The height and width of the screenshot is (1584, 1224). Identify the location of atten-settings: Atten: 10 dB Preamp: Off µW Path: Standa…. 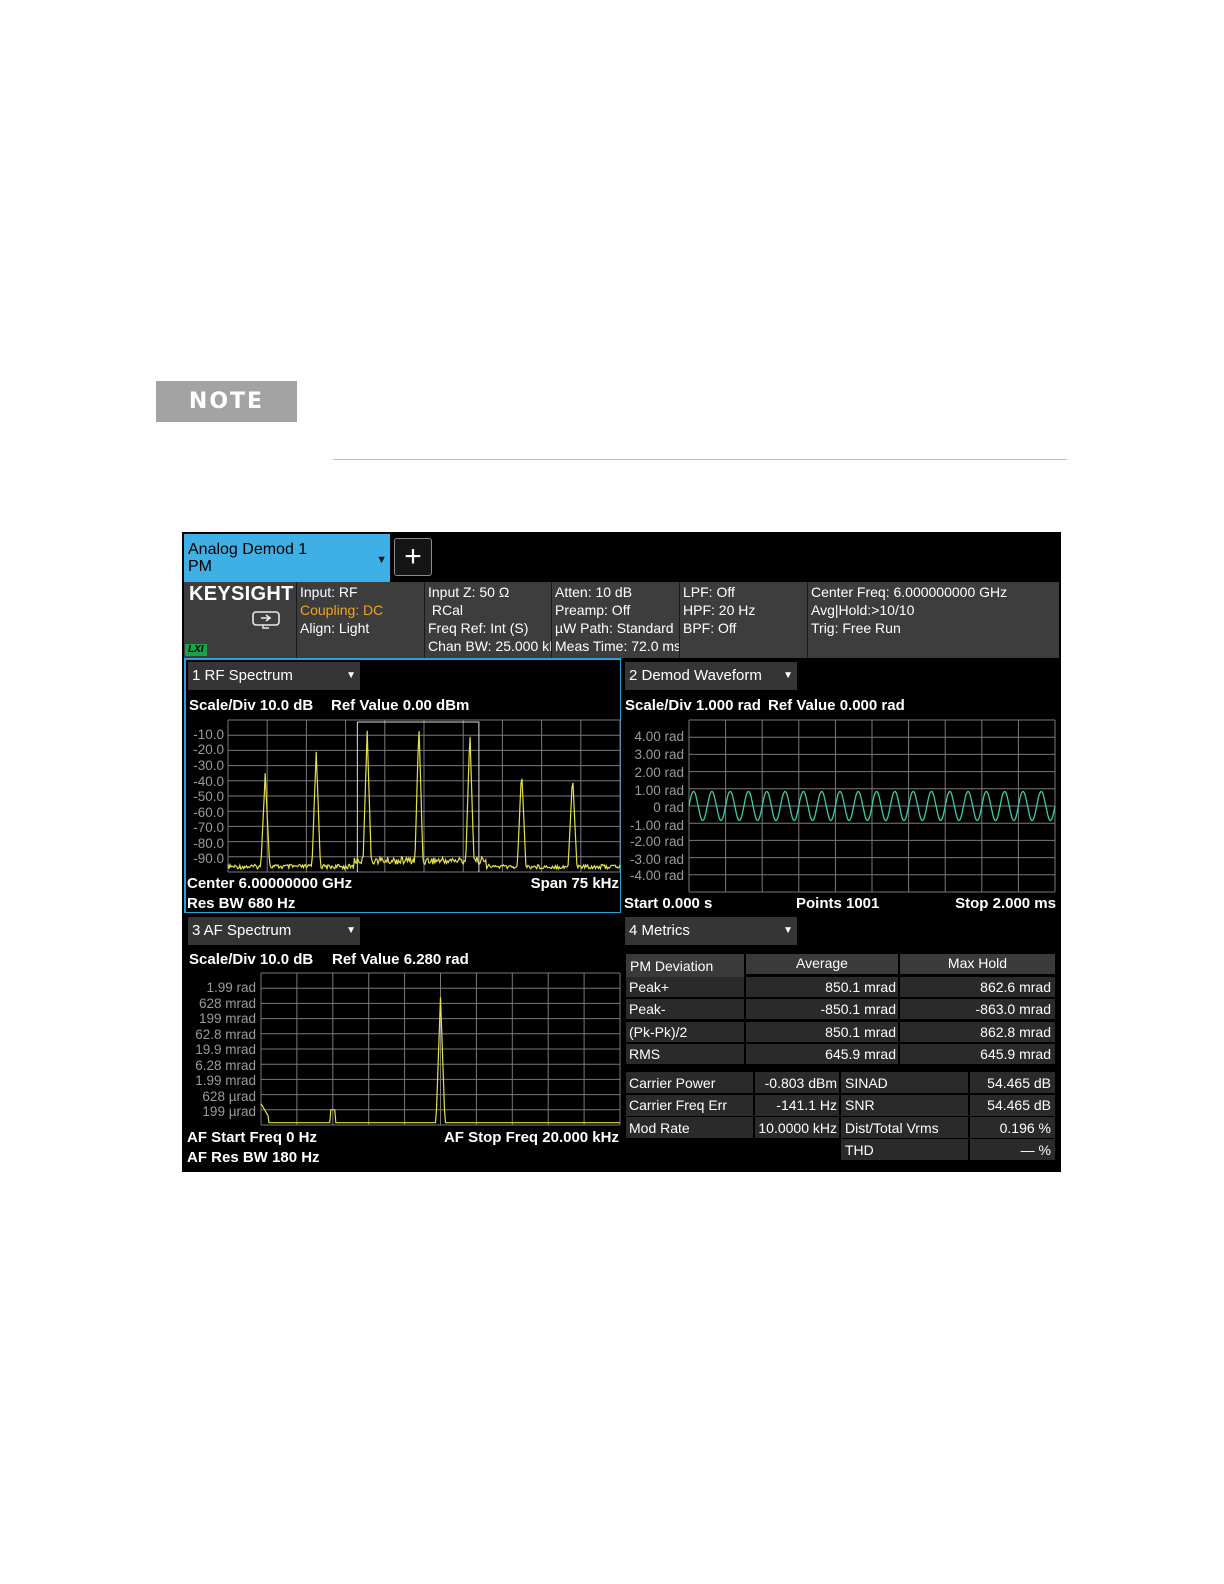
(616, 620).